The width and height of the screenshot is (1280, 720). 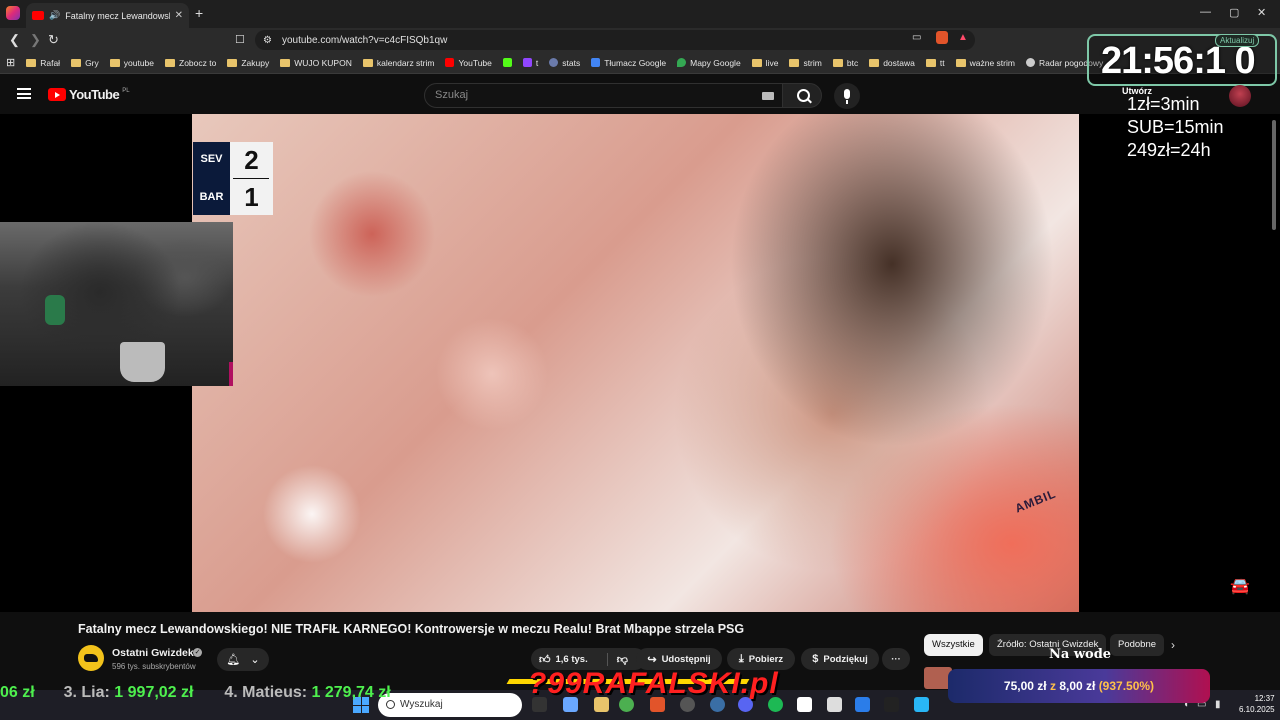 I want to click on bookmark-item: ważne strim, so click(x=985, y=63).